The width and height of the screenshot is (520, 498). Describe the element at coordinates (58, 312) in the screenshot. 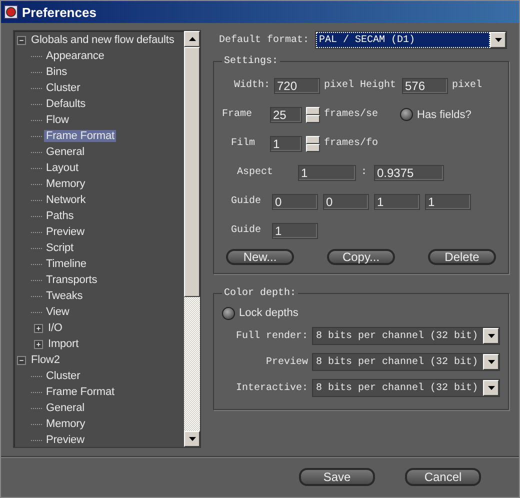

I see `tree-item: View` at that location.